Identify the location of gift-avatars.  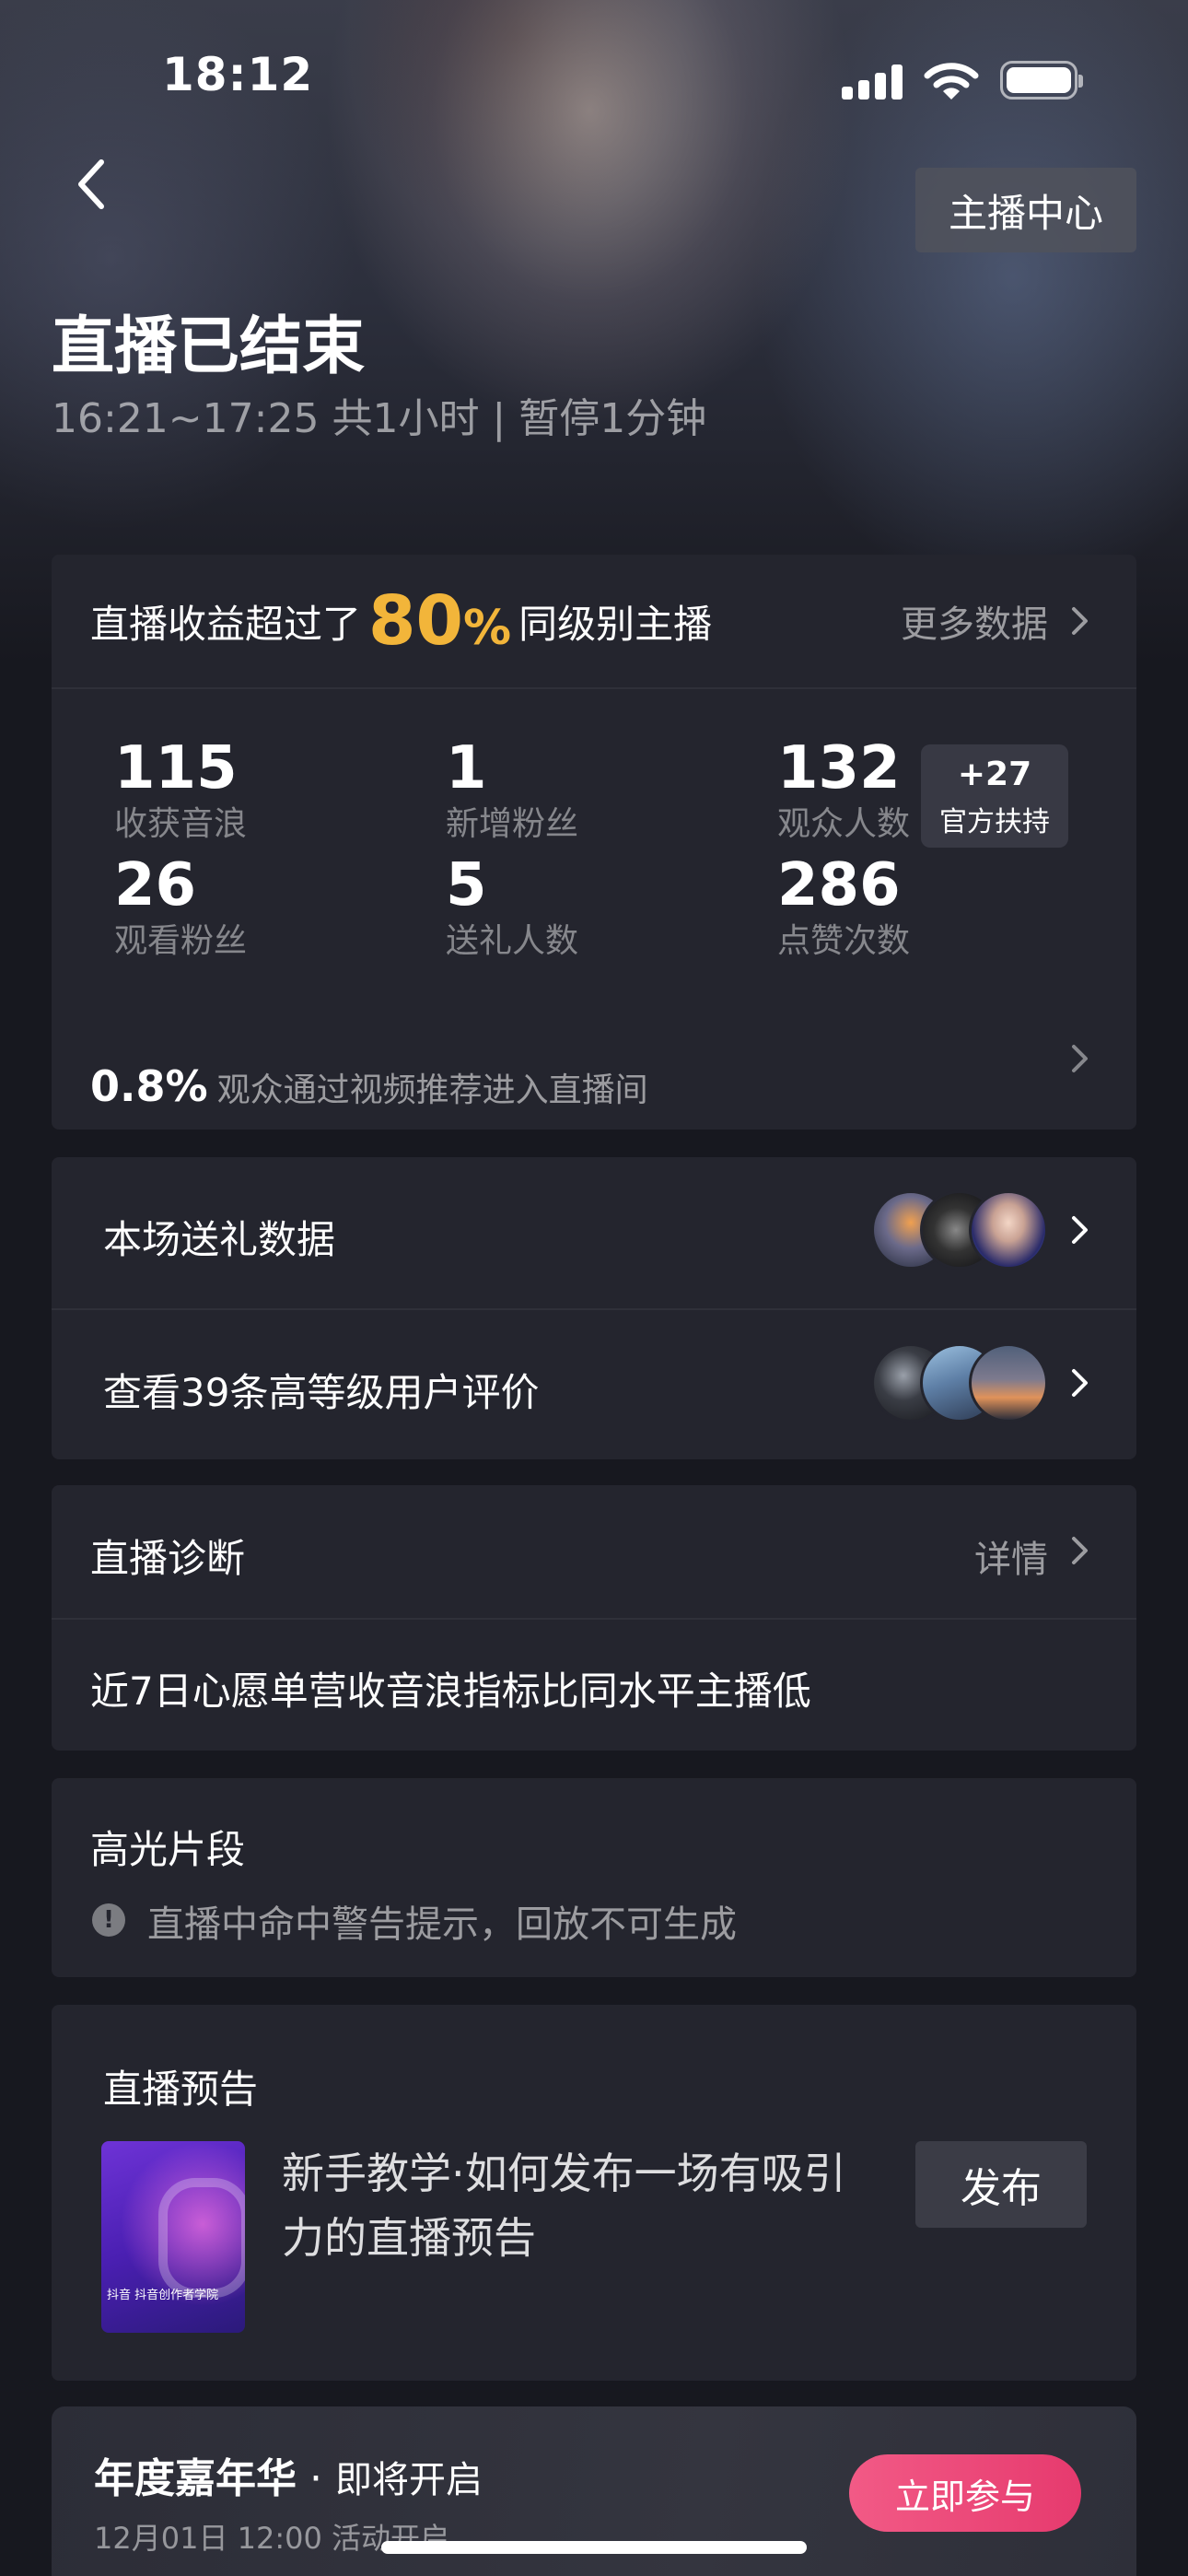
(959, 1230).